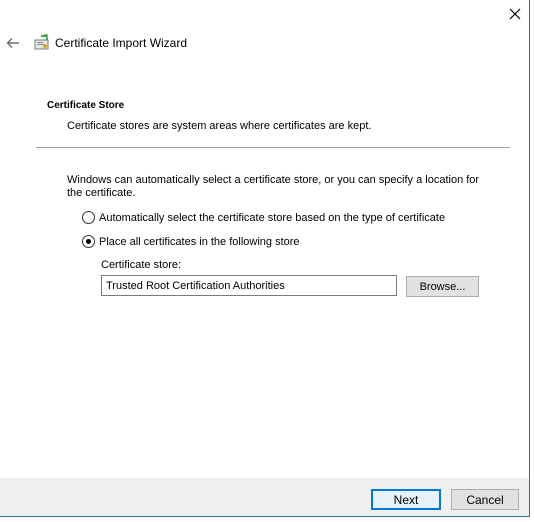  Describe the element at coordinates (532, 258) in the screenshot. I see `background-strip` at that location.